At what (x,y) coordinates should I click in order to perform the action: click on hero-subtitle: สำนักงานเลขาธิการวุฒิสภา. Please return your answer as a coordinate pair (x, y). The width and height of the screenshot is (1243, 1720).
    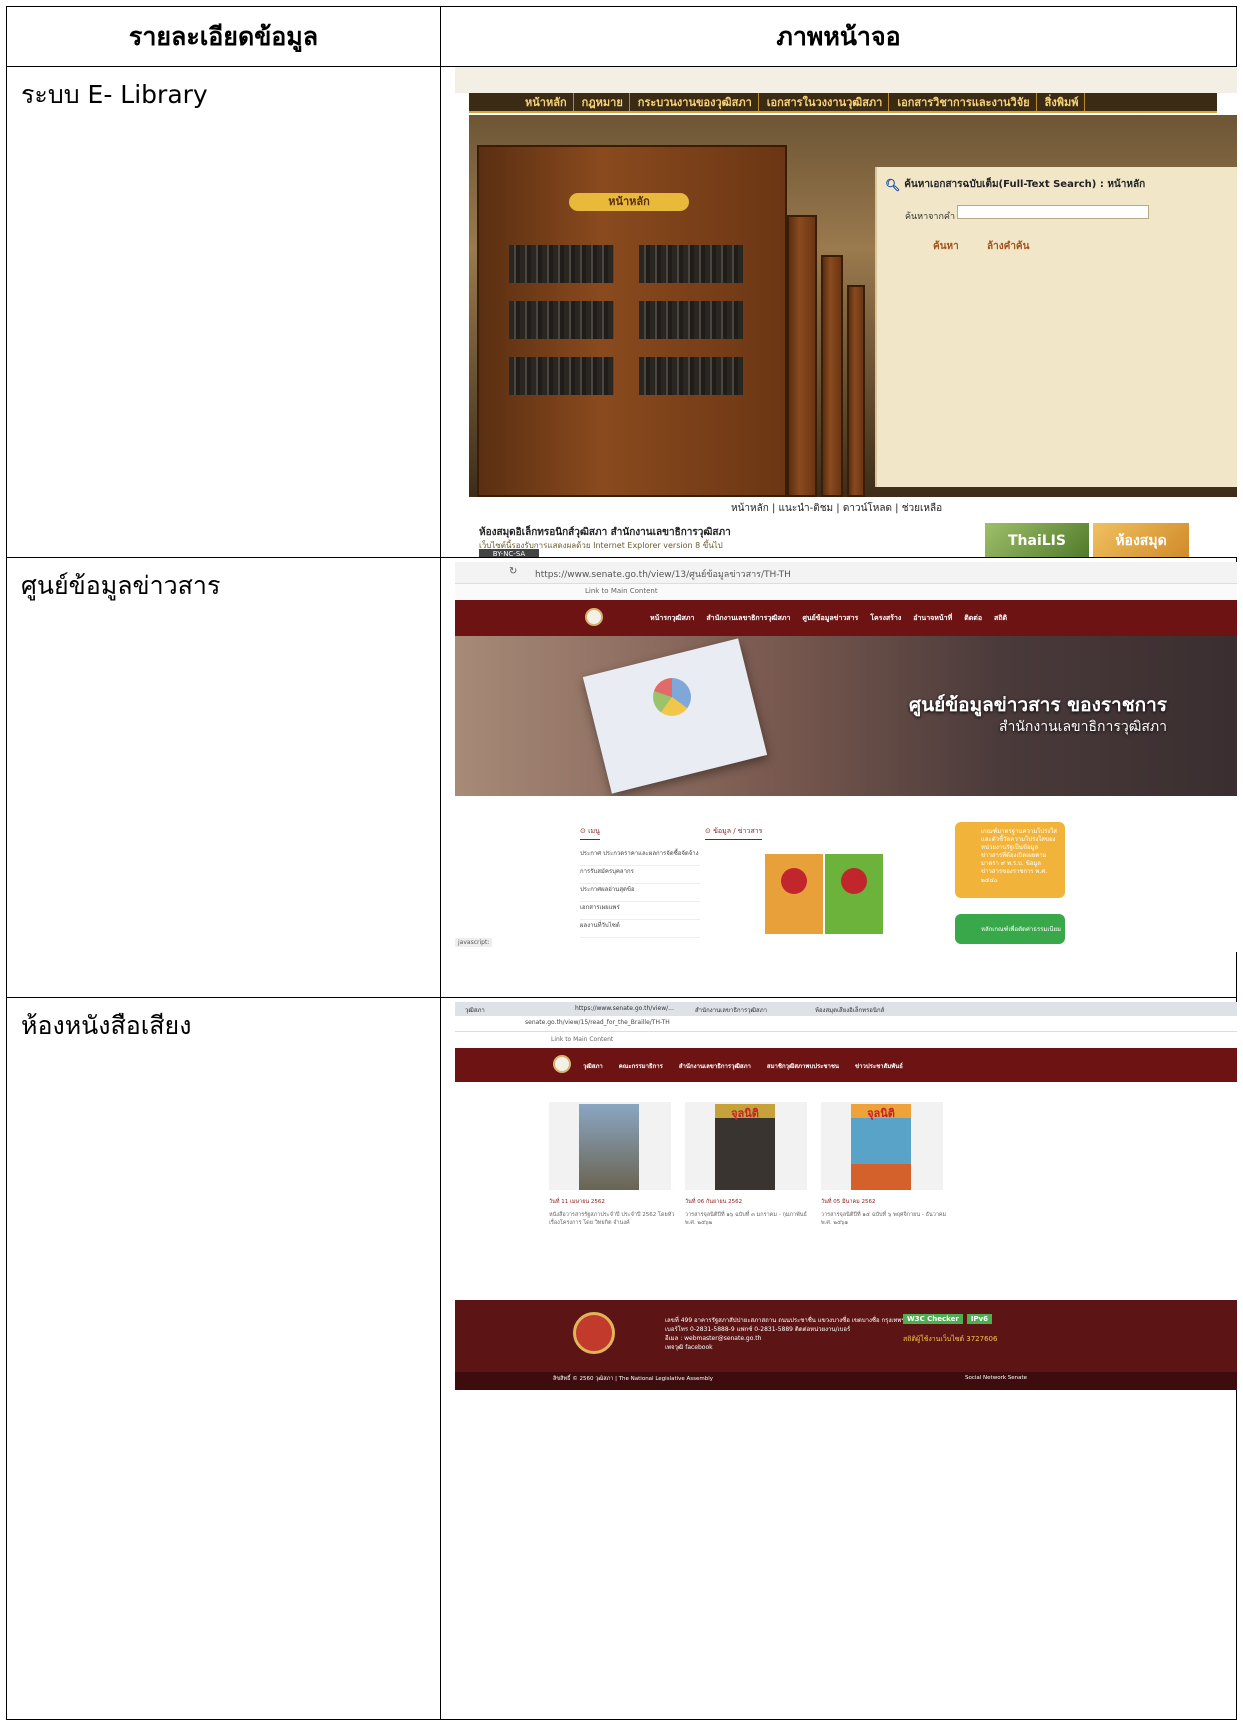
    Looking at the image, I should click on (1082, 727).